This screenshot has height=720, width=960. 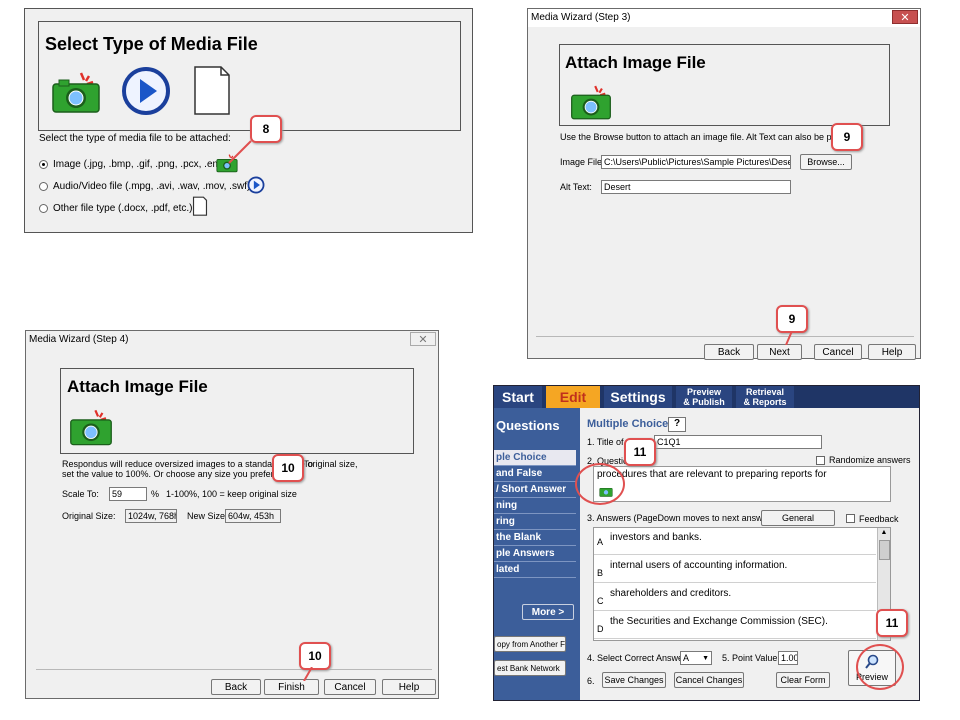 I want to click on tab-settings: Settings, so click(x=638, y=397).